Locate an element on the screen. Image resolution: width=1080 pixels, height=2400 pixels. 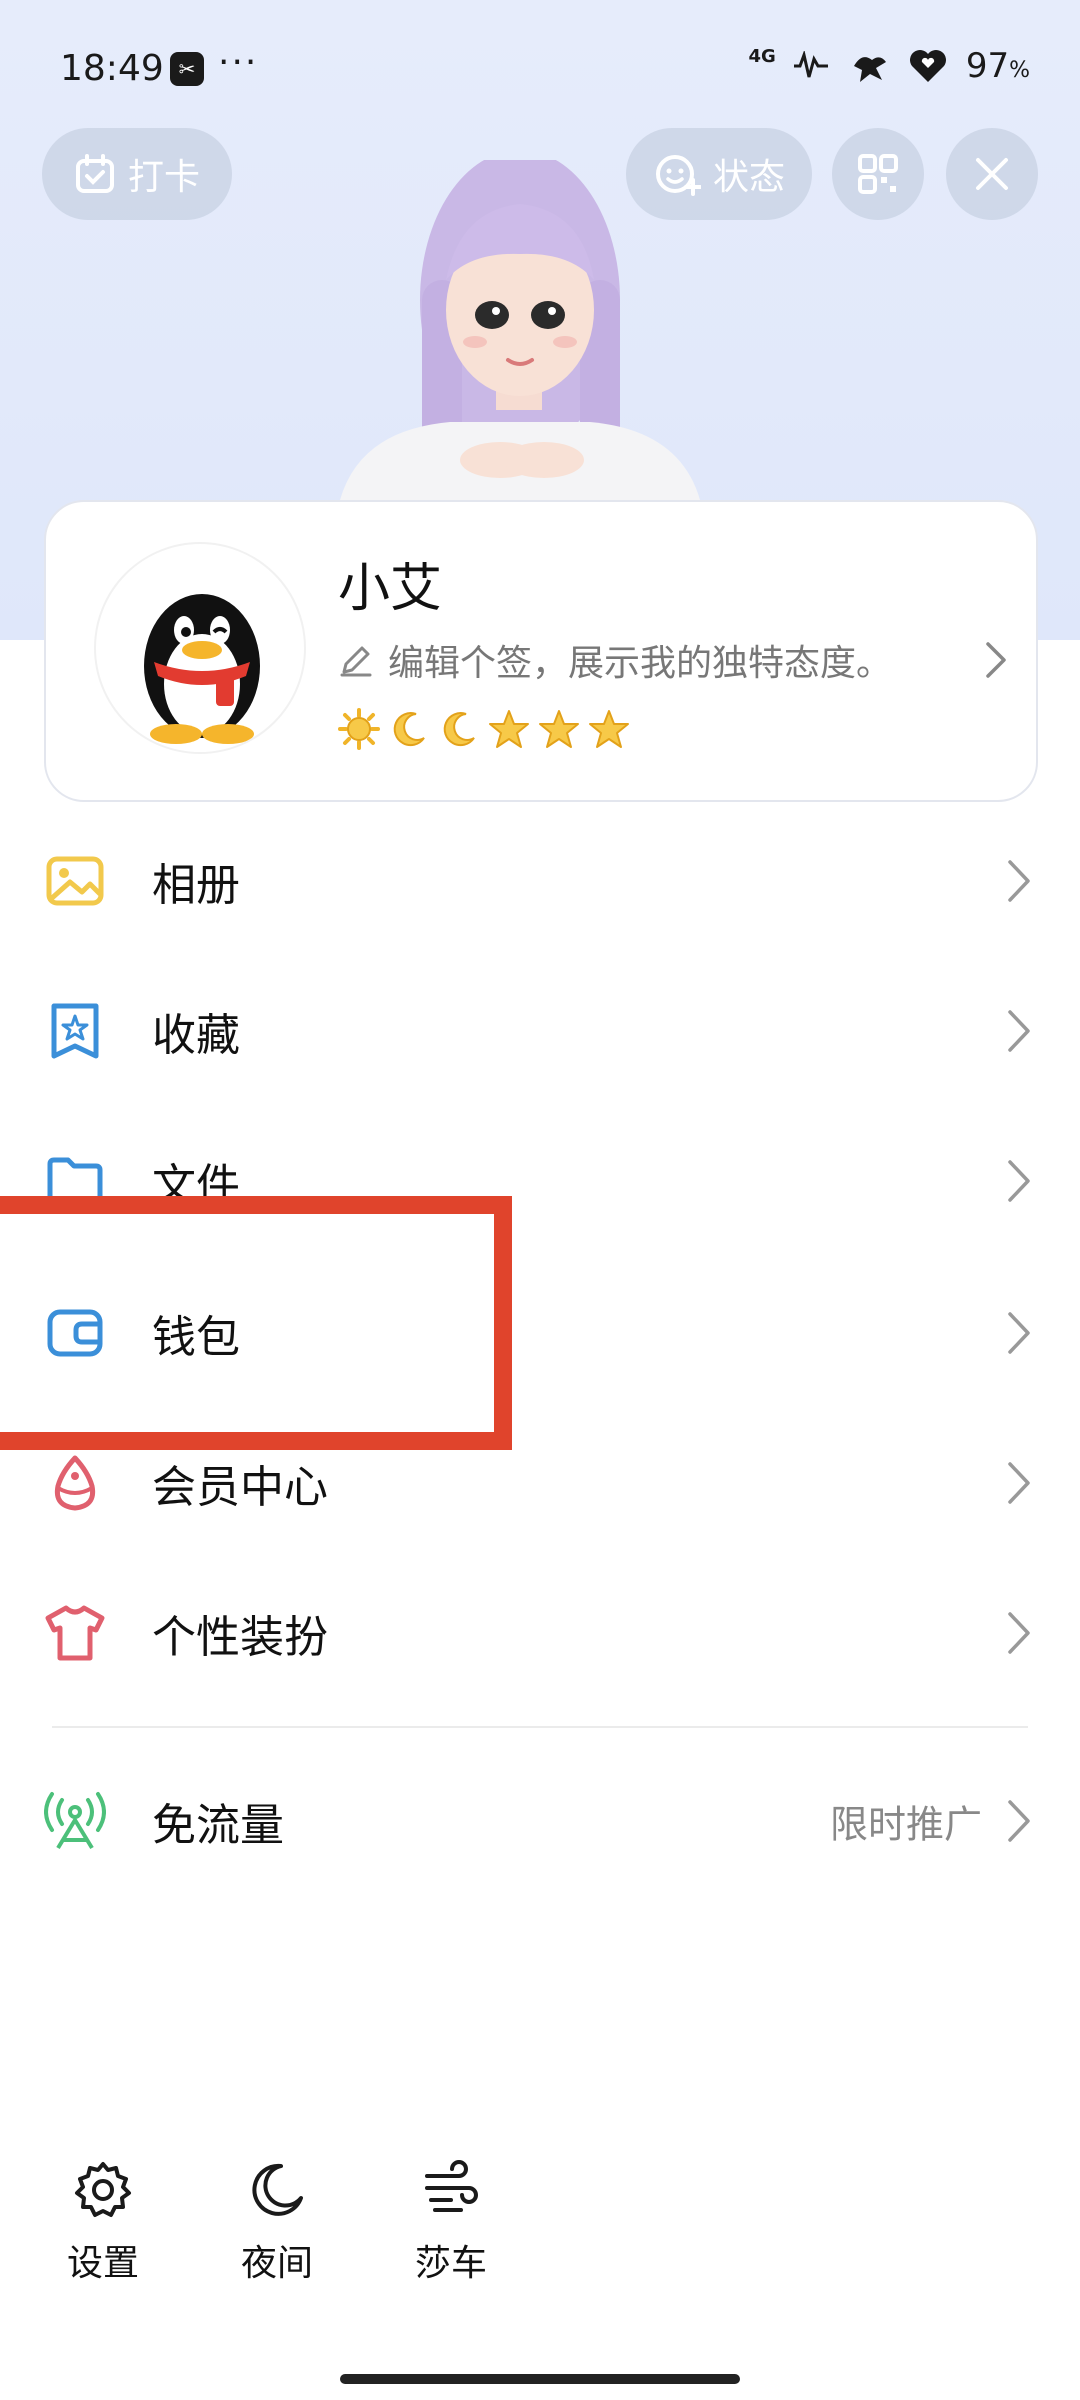
menu-label: 会员中心 is located at coordinates (240, 1487).